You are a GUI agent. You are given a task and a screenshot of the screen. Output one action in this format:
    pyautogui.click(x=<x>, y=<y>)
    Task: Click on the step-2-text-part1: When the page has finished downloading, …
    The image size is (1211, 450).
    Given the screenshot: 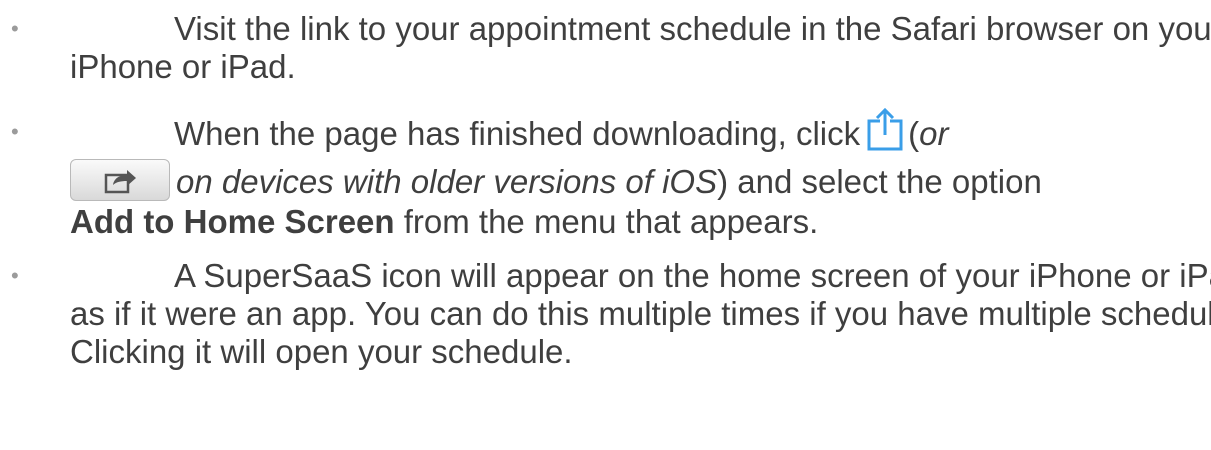 What is the action you would take?
    pyautogui.click(x=517, y=133)
    